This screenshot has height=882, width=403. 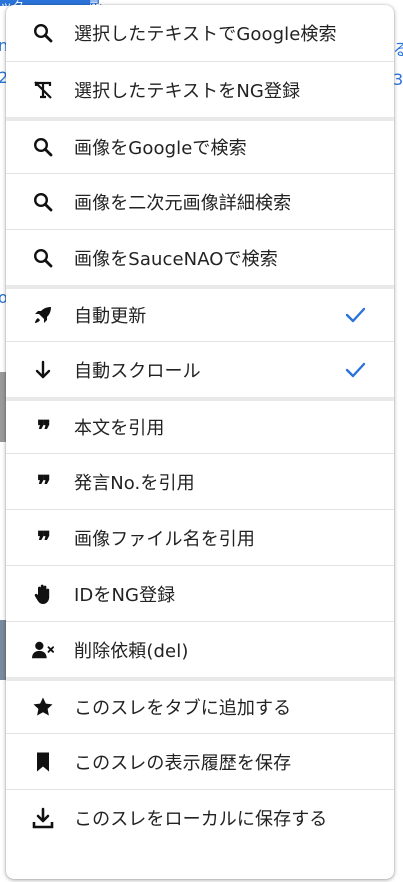 I want to click on menu-item-image-google-search: 画像をGoogleで検索, so click(x=200, y=145).